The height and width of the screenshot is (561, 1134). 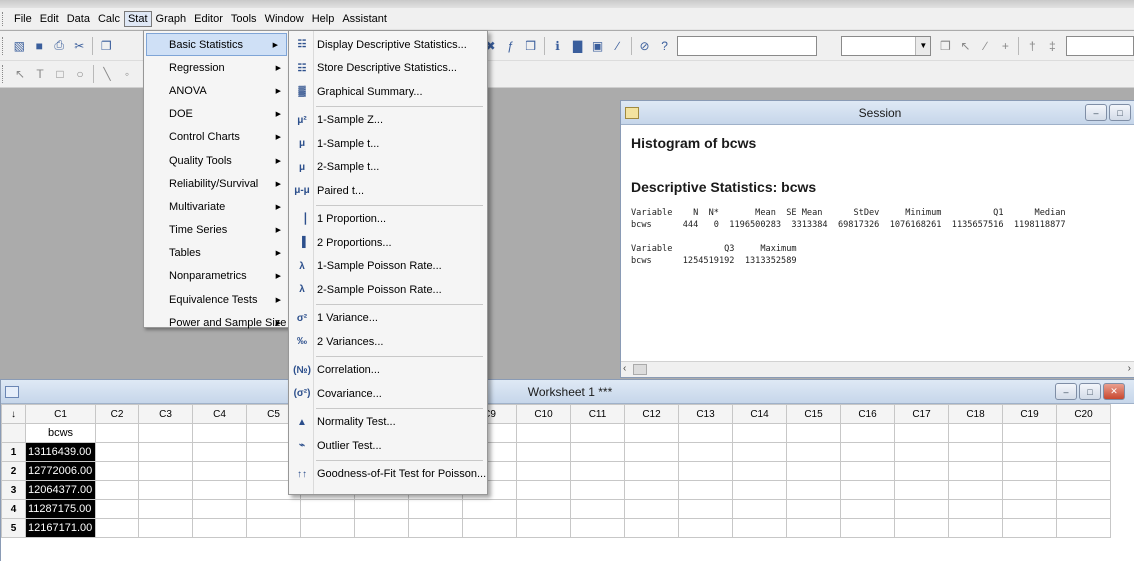 What do you see at coordinates (877, 113) in the screenshot?
I see `session-titlebar: Session – □` at bounding box center [877, 113].